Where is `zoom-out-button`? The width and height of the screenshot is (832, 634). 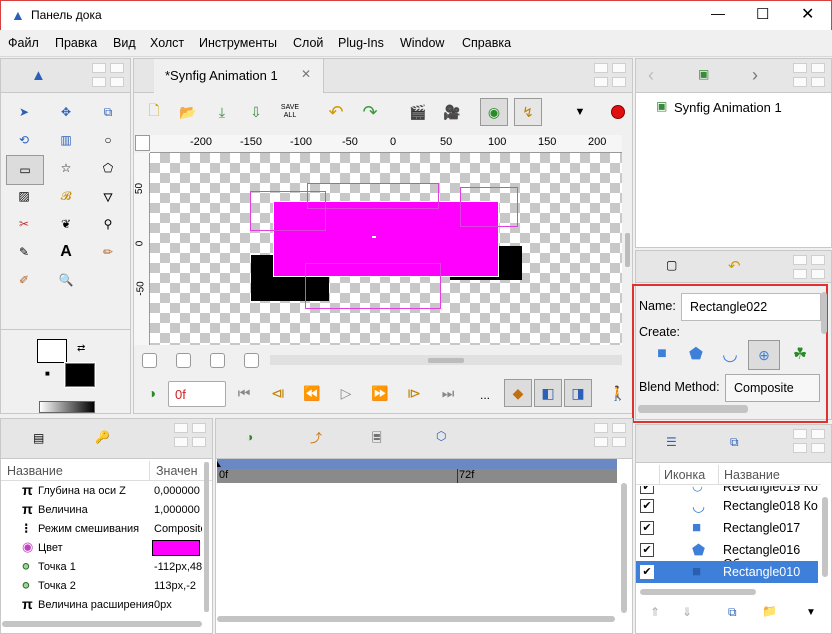 zoom-out-button is located at coordinates (149, 360).